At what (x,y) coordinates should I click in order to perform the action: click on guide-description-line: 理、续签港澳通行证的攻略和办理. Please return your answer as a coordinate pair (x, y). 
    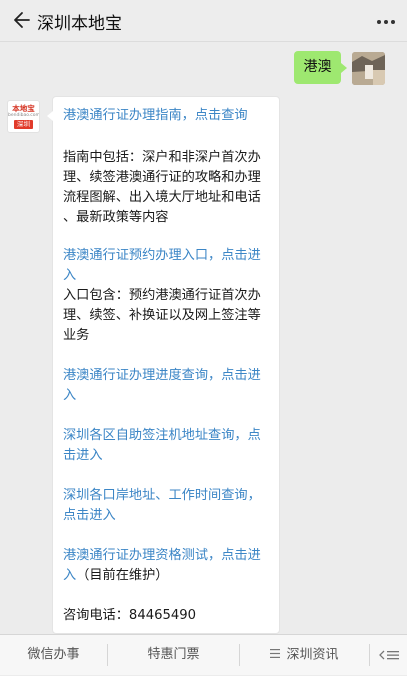
    Looking at the image, I should click on (162, 177).